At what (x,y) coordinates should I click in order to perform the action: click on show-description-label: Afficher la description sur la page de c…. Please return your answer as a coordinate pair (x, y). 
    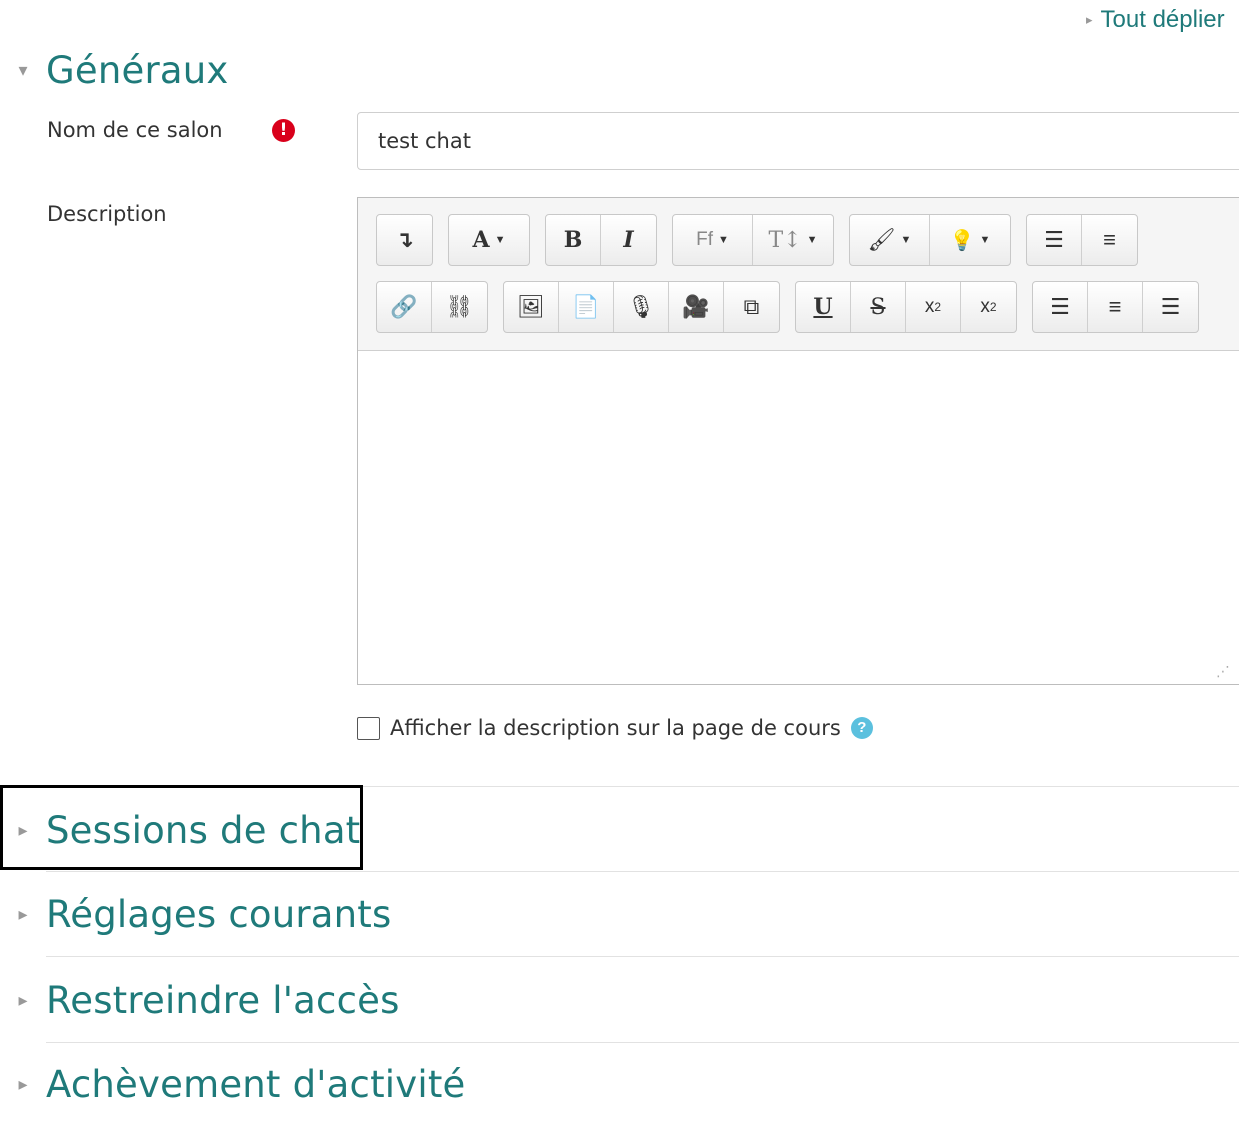
    Looking at the image, I should click on (615, 728).